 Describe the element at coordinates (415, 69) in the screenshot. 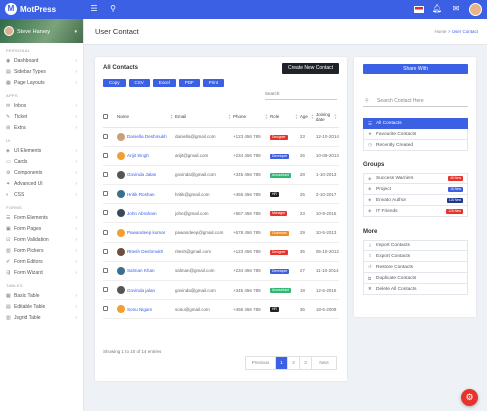

I see `share-with-button: Share With` at that location.